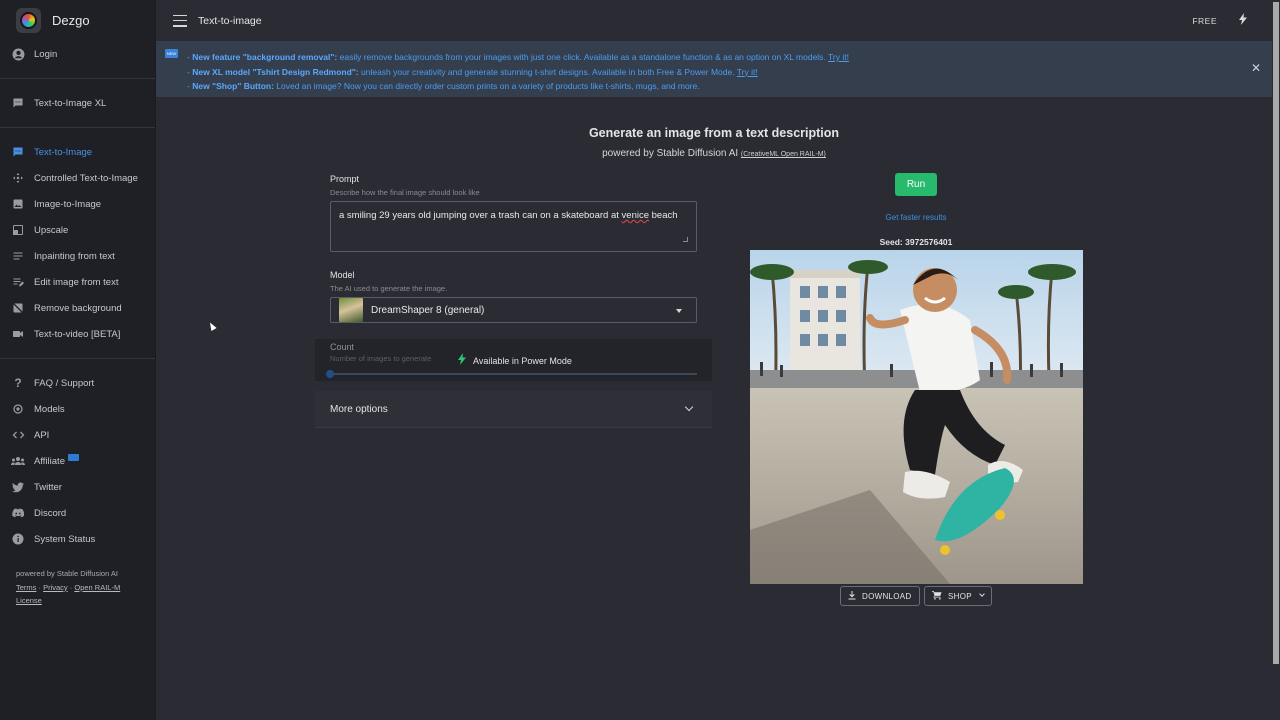 The height and width of the screenshot is (720, 1280). What do you see at coordinates (68, 204) in the screenshot?
I see `sidebar-item-label: Image-to-Image` at bounding box center [68, 204].